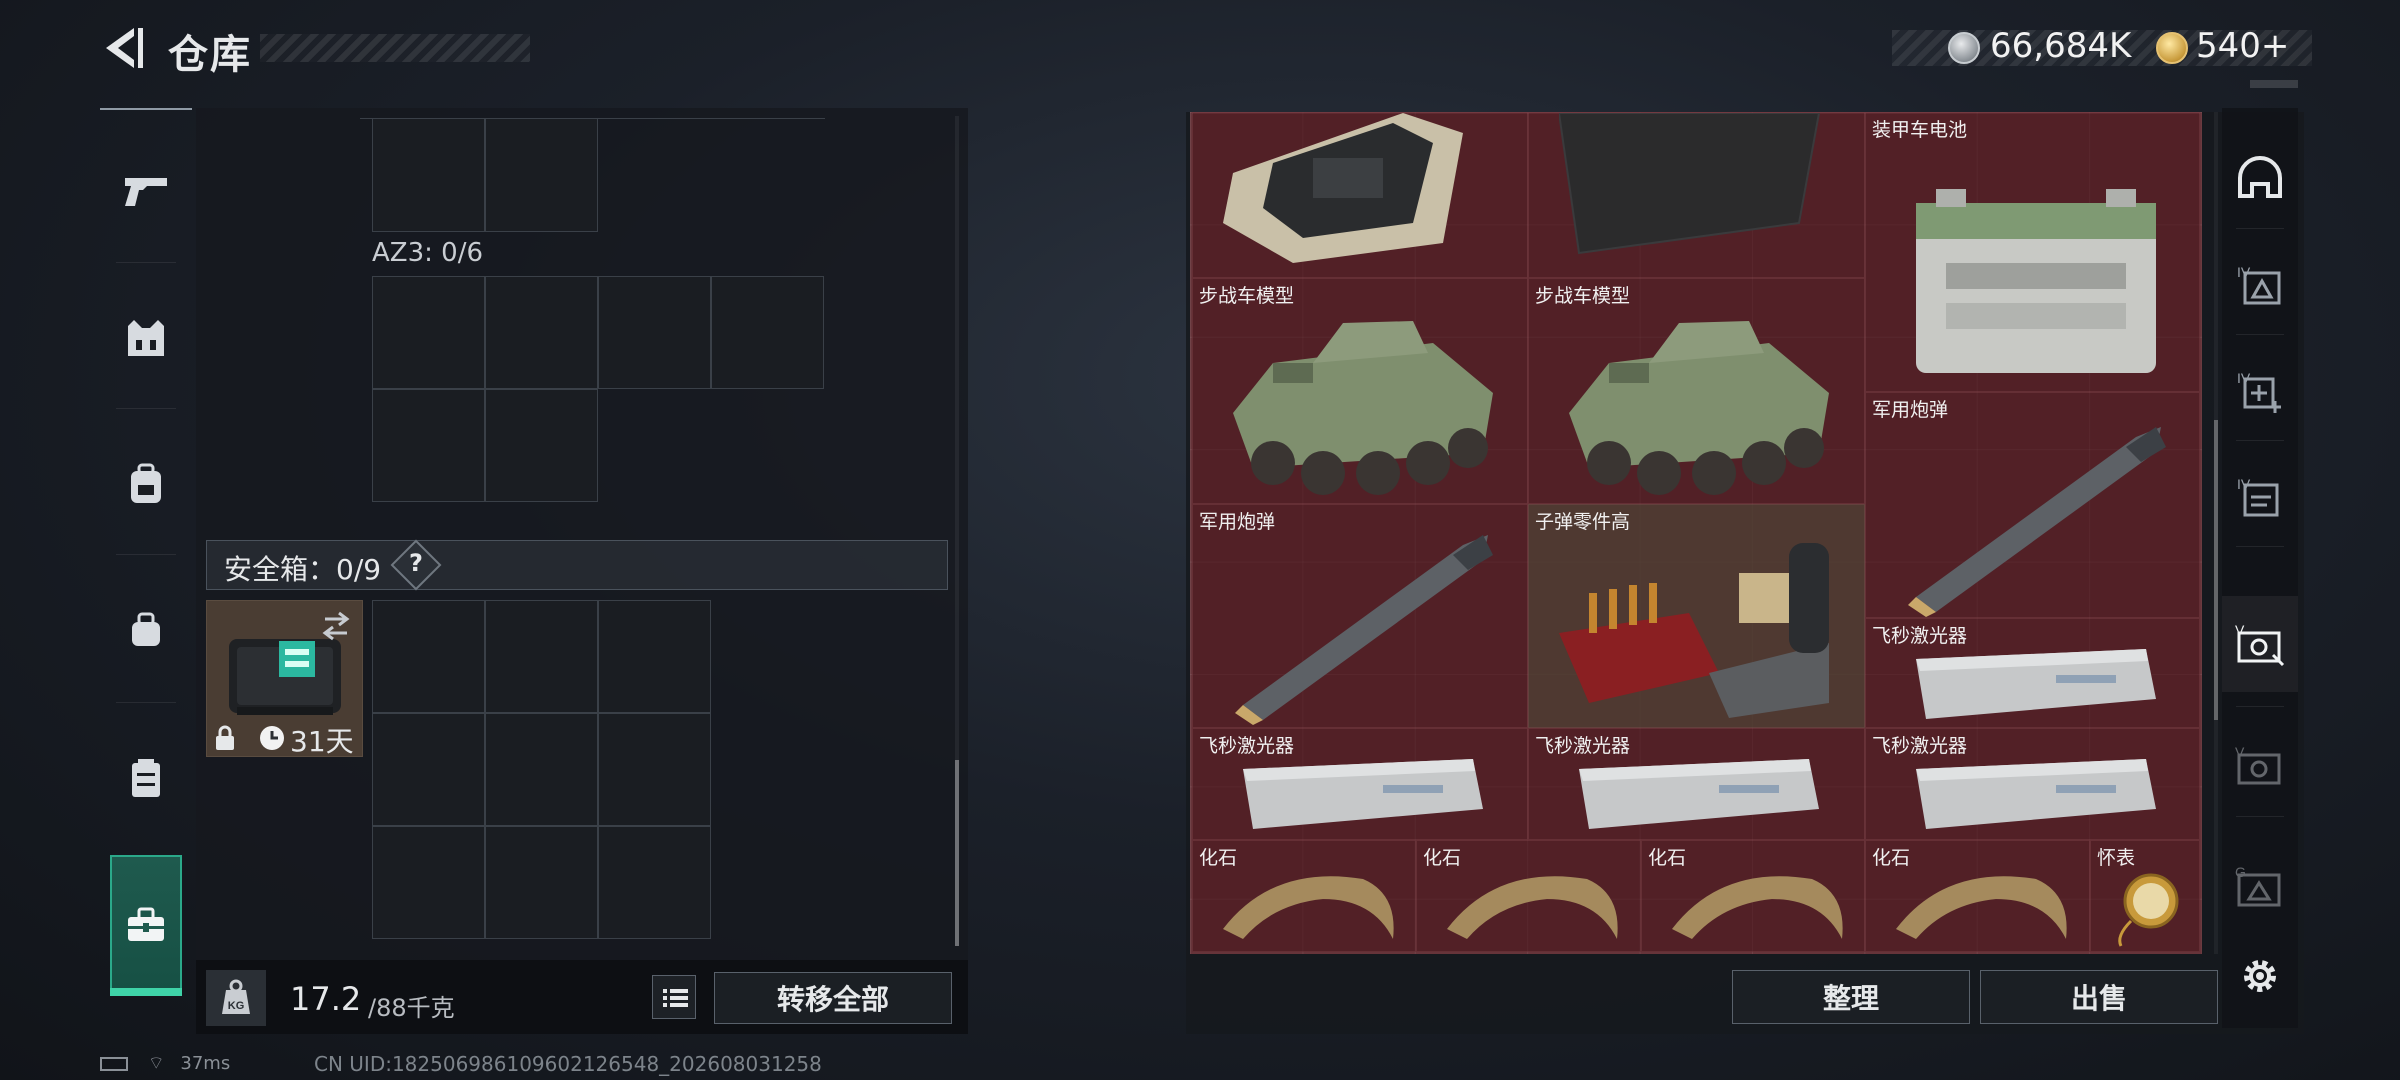 This screenshot has height=1080, width=2400. Describe the element at coordinates (210, 55) in the screenshot. I see `page-title: 仓库` at that location.